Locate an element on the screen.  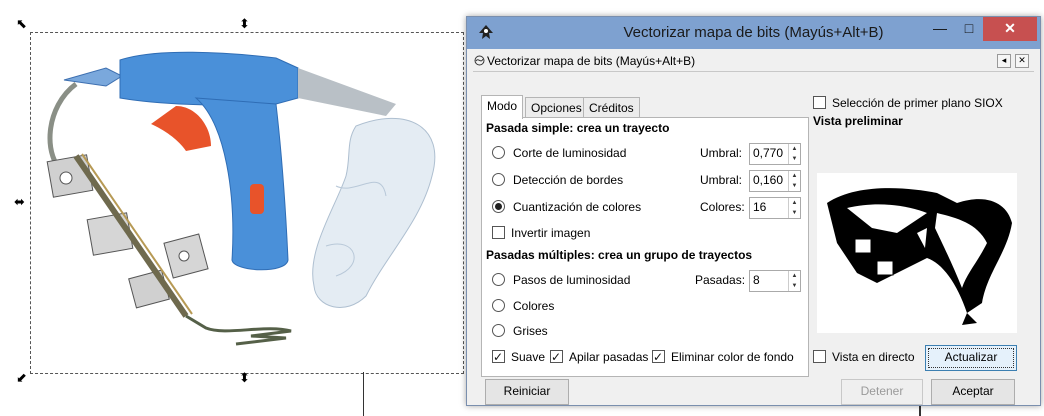
tab-options: Opciones is located at coordinates (556, 107).